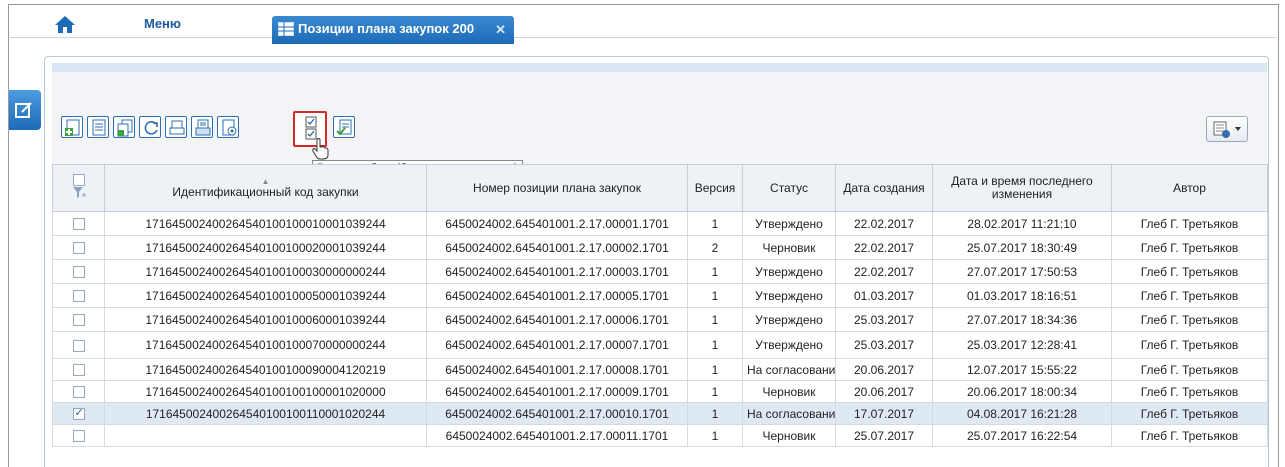  I want to click on tab-purchase-plan-positions: Позиции плана закупок 200 ✕, so click(393, 30).